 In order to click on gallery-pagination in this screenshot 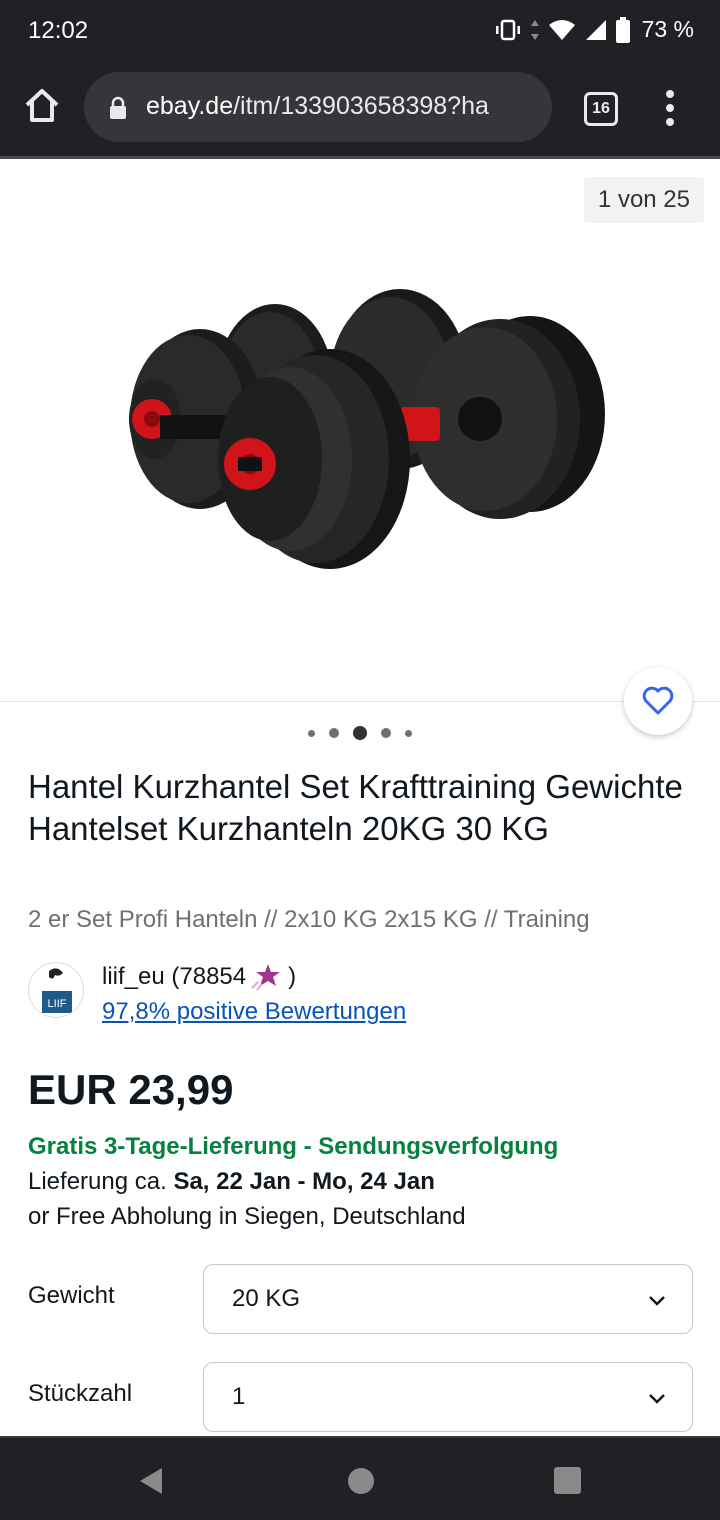, I will do `click(360, 733)`.